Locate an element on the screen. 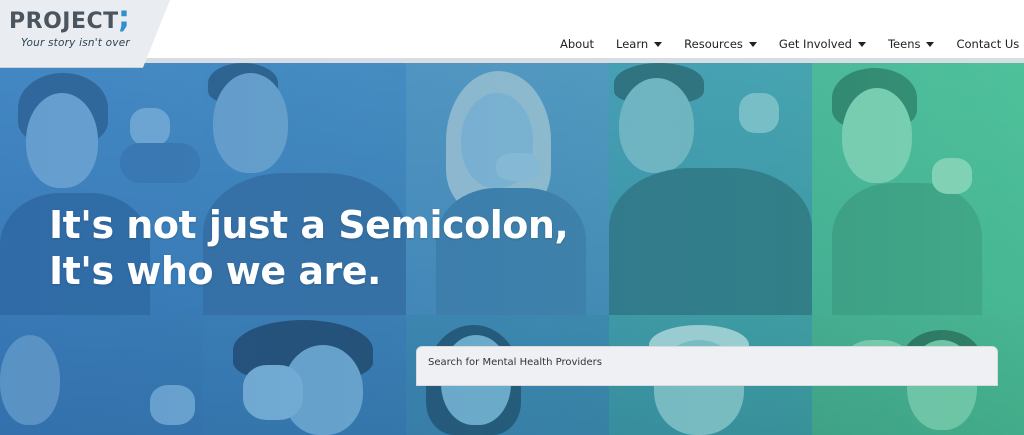 Image resolution: width=1024 pixels, height=435 pixels. nav-teens: Teens is located at coordinates (911, 44).